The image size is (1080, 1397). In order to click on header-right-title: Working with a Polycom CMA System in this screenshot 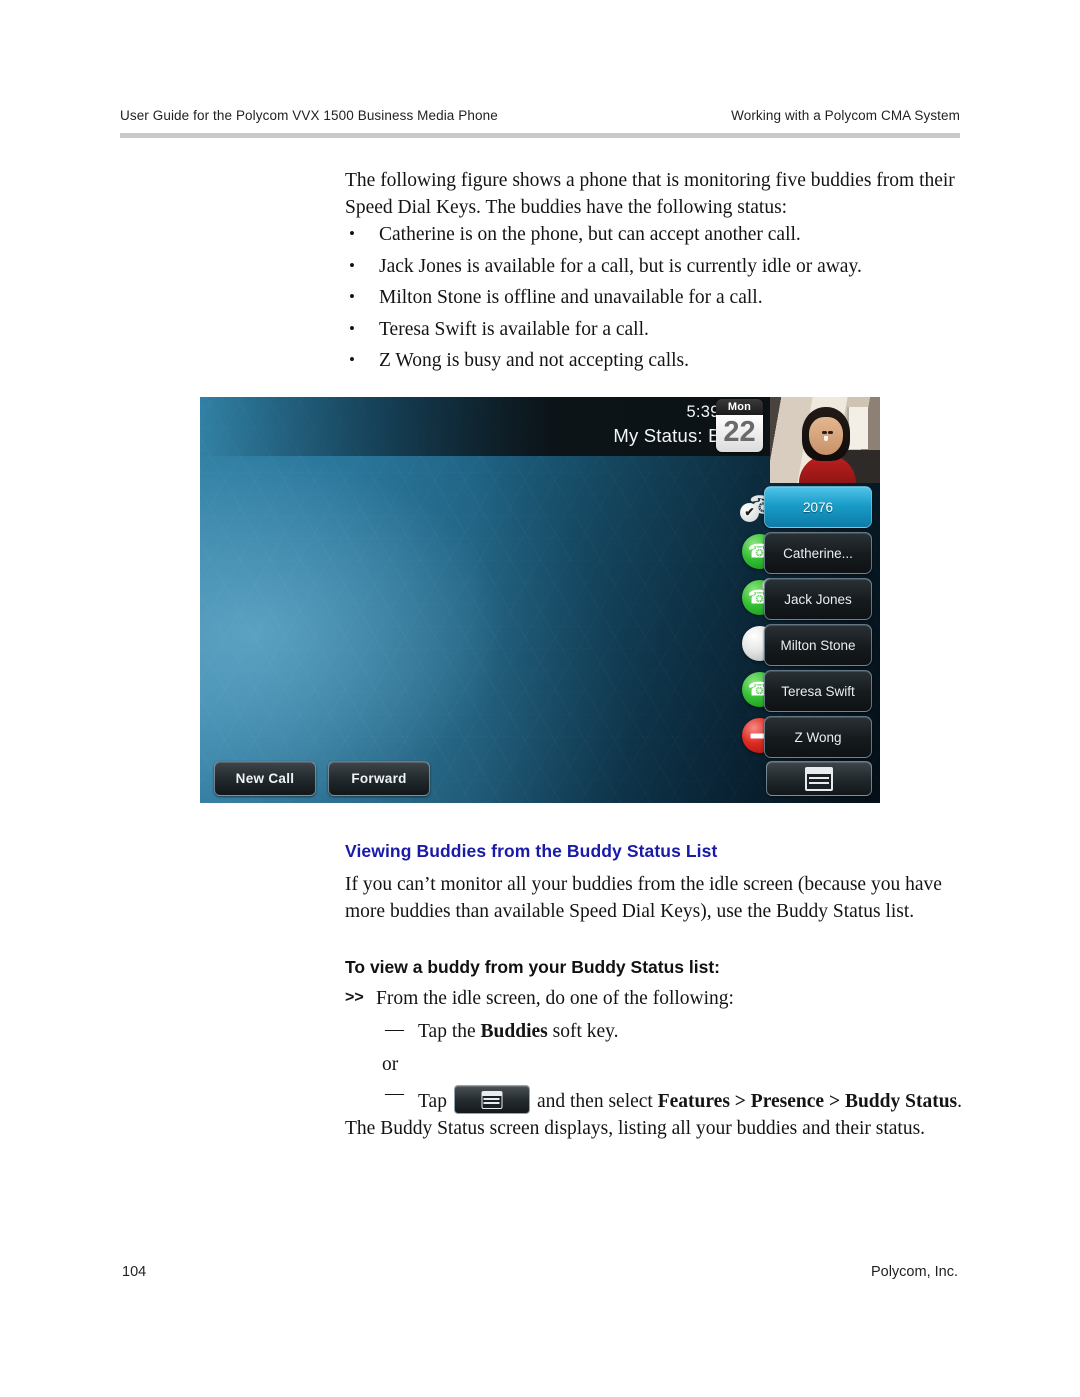, I will do `click(845, 115)`.